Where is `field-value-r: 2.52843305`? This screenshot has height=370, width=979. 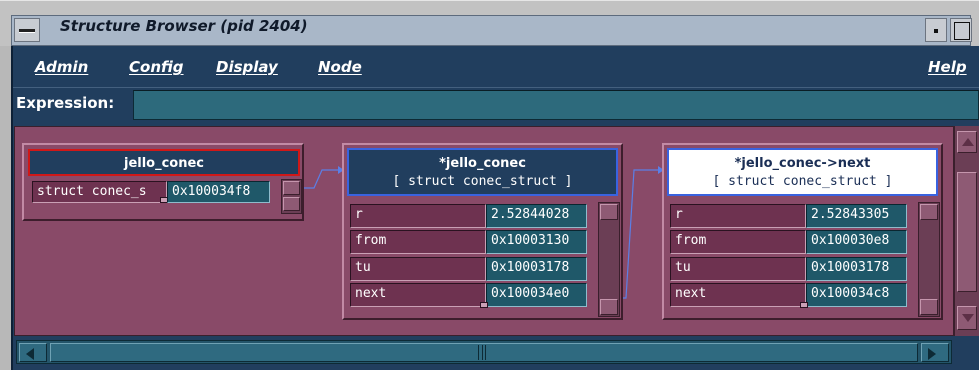
field-value-r: 2.52843305 is located at coordinates (856, 216).